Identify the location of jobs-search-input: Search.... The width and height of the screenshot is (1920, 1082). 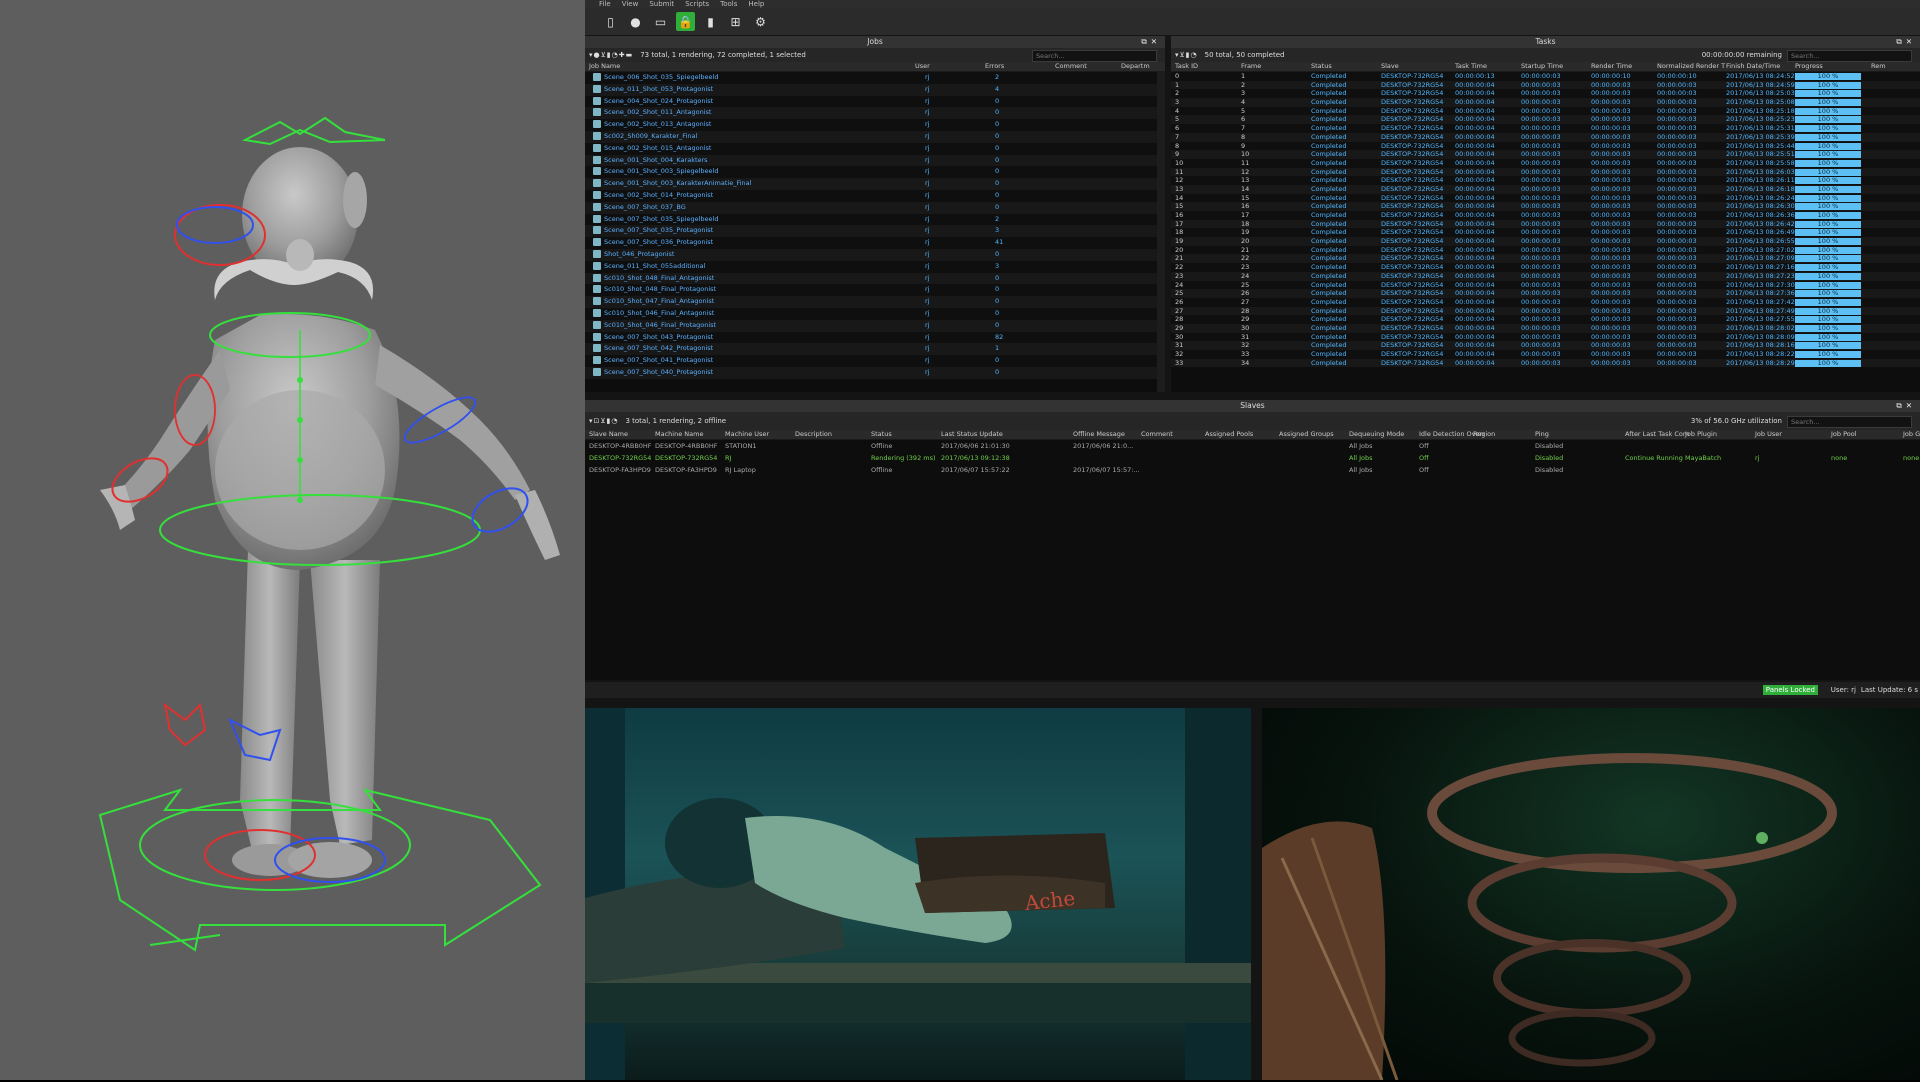
(1094, 56).